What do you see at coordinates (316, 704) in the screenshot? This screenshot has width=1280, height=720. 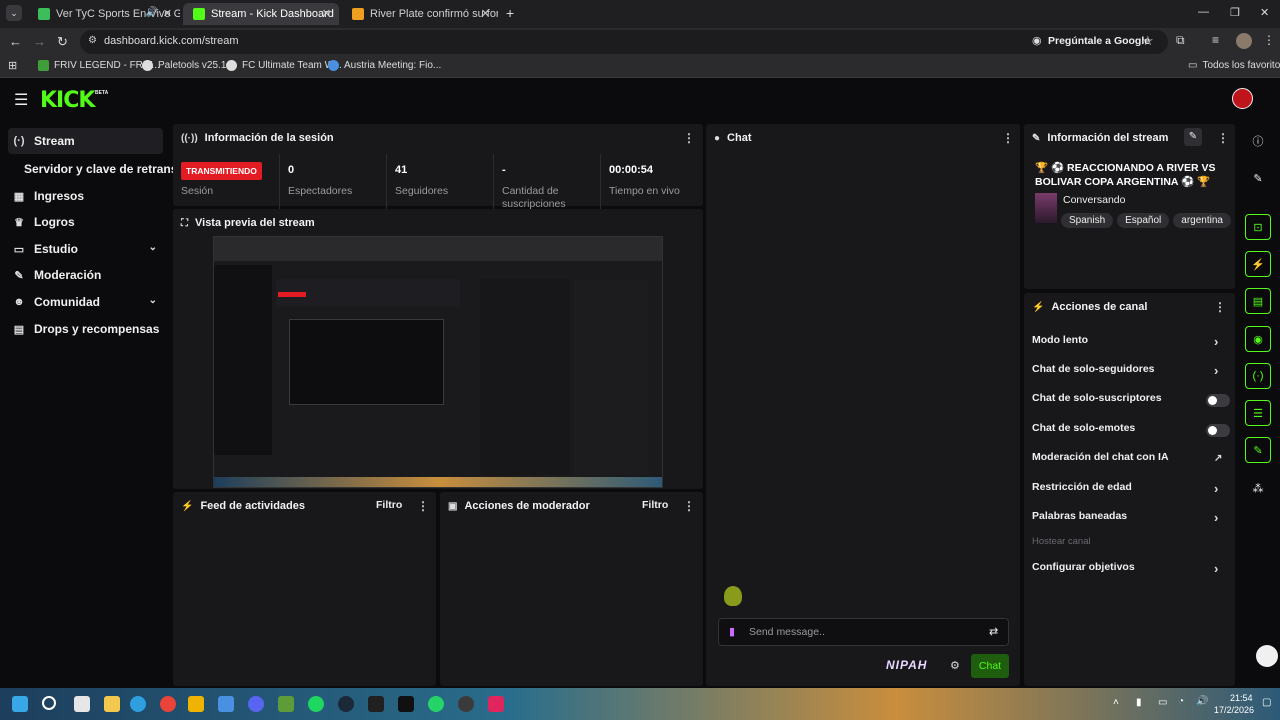 I see `spotify-icon` at bounding box center [316, 704].